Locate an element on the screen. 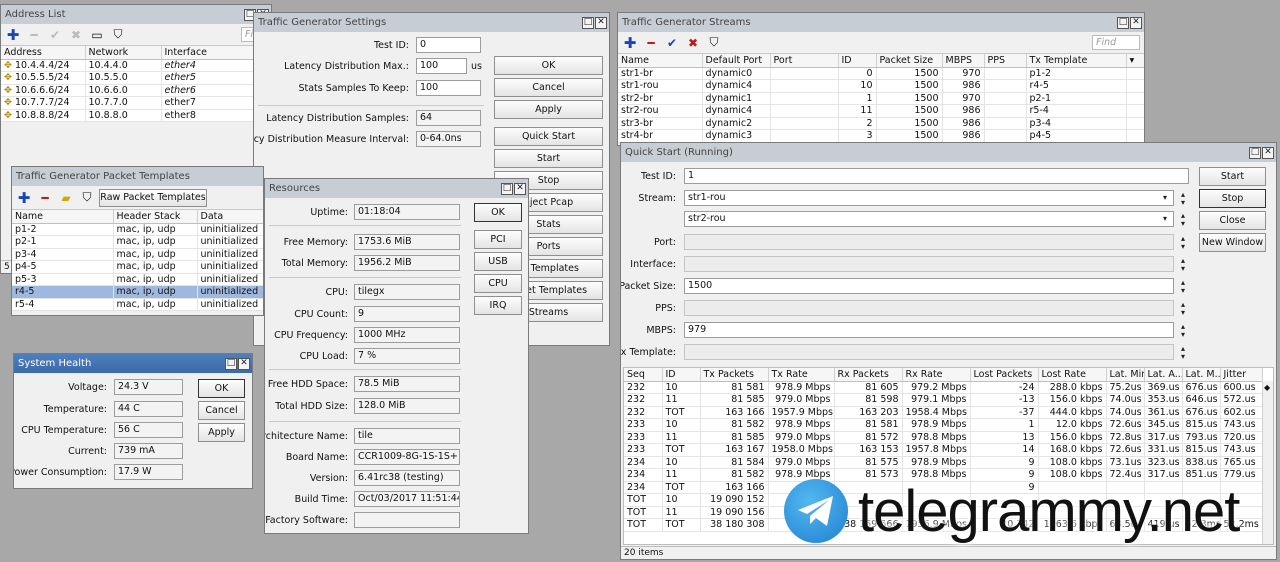 This screenshot has width=1280, height=562. cpu-button: CPU is located at coordinates (498, 283).